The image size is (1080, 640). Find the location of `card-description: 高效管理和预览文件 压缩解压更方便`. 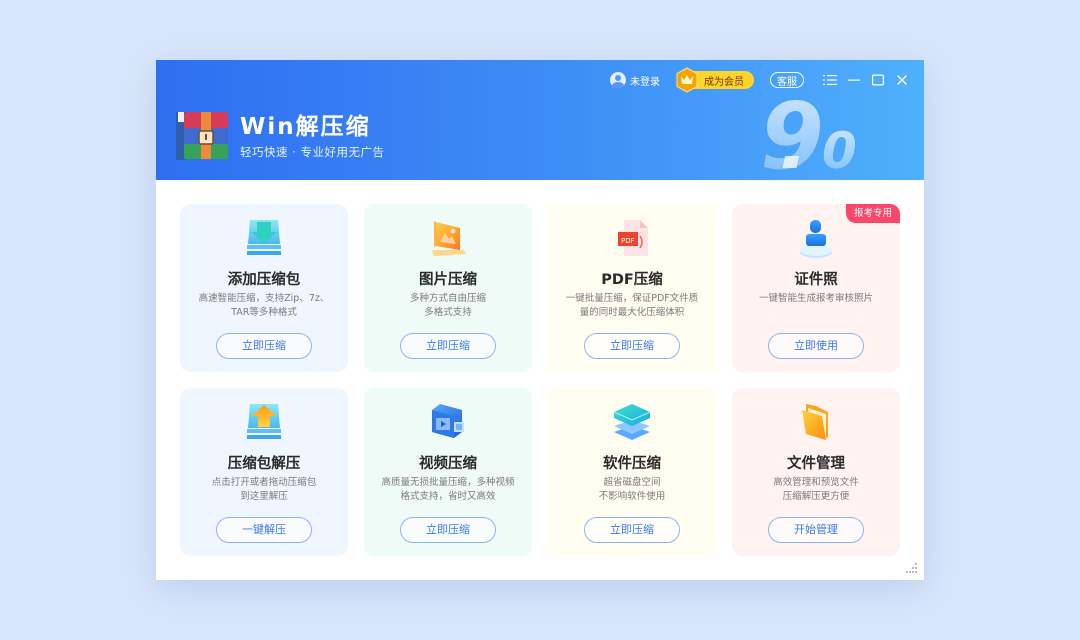

card-description: 高效管理和预览文件 压缩解压更方便 is located at coordinates (816, 490).